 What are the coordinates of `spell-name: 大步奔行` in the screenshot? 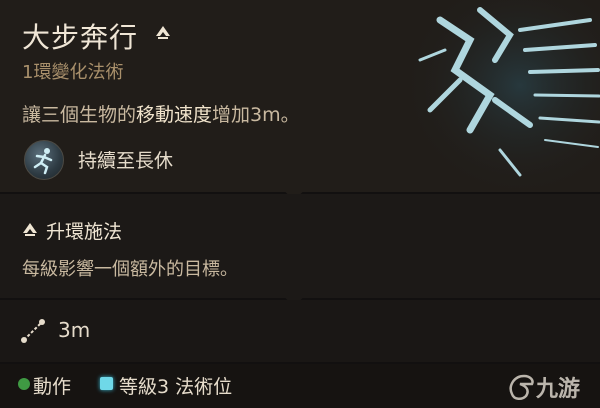 It's located at (80, 37).